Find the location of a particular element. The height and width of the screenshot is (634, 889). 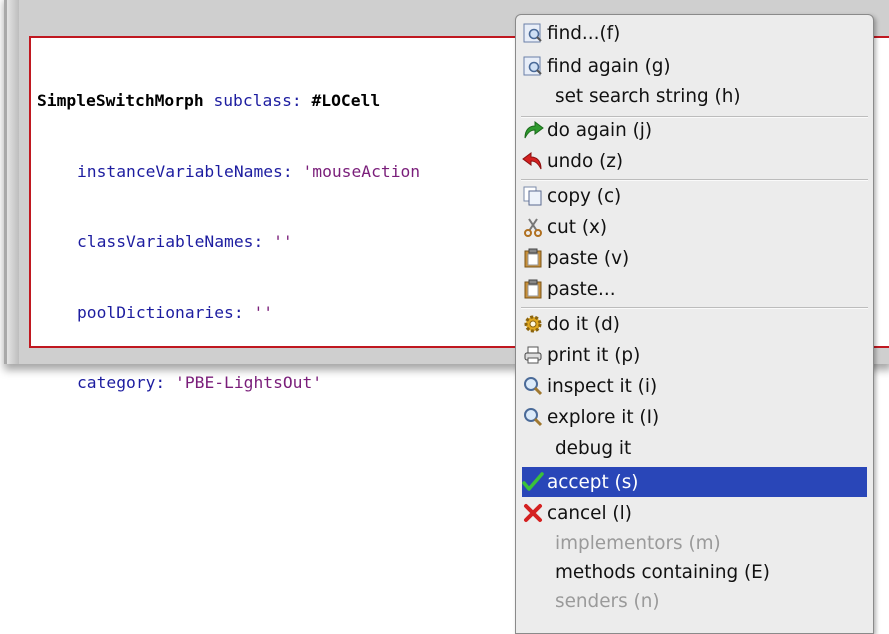

menu-item-label: debug it is located at coordinates (593, 448).